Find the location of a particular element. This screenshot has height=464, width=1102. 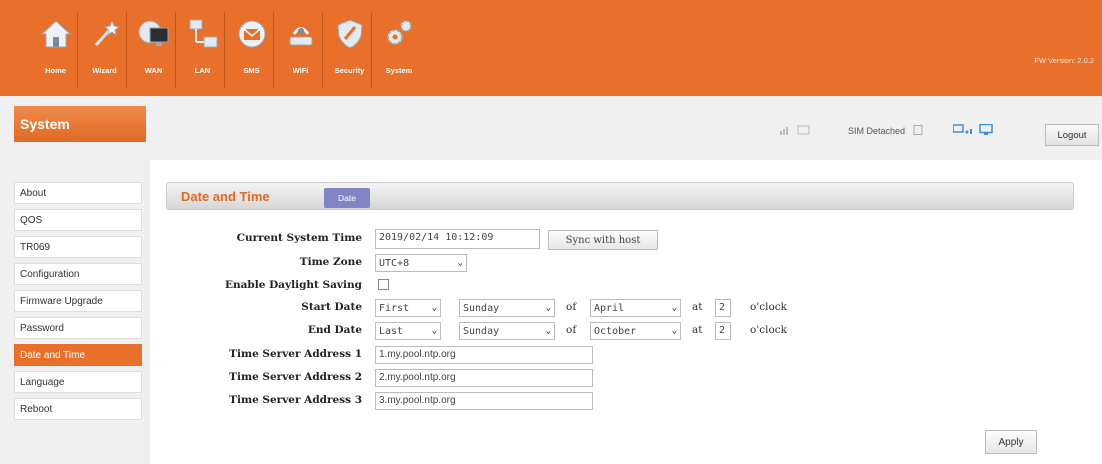

nav-system: System is located at coordinates (399, 50).